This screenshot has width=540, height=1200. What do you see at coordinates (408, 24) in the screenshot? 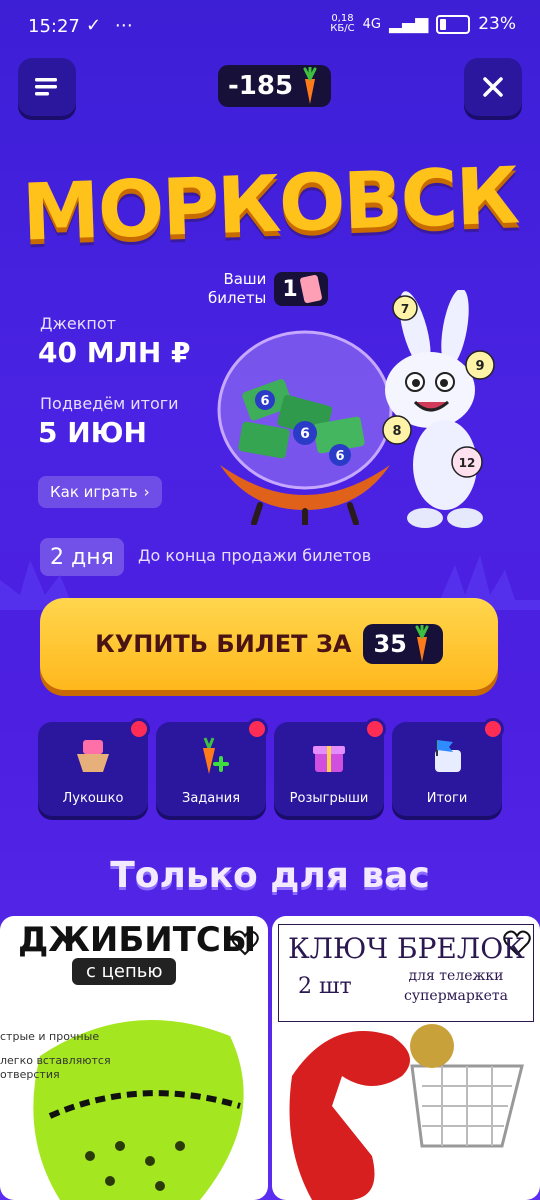
I see `signal-bars-icon: ▂▄▆` at bounding box center [408, 24].